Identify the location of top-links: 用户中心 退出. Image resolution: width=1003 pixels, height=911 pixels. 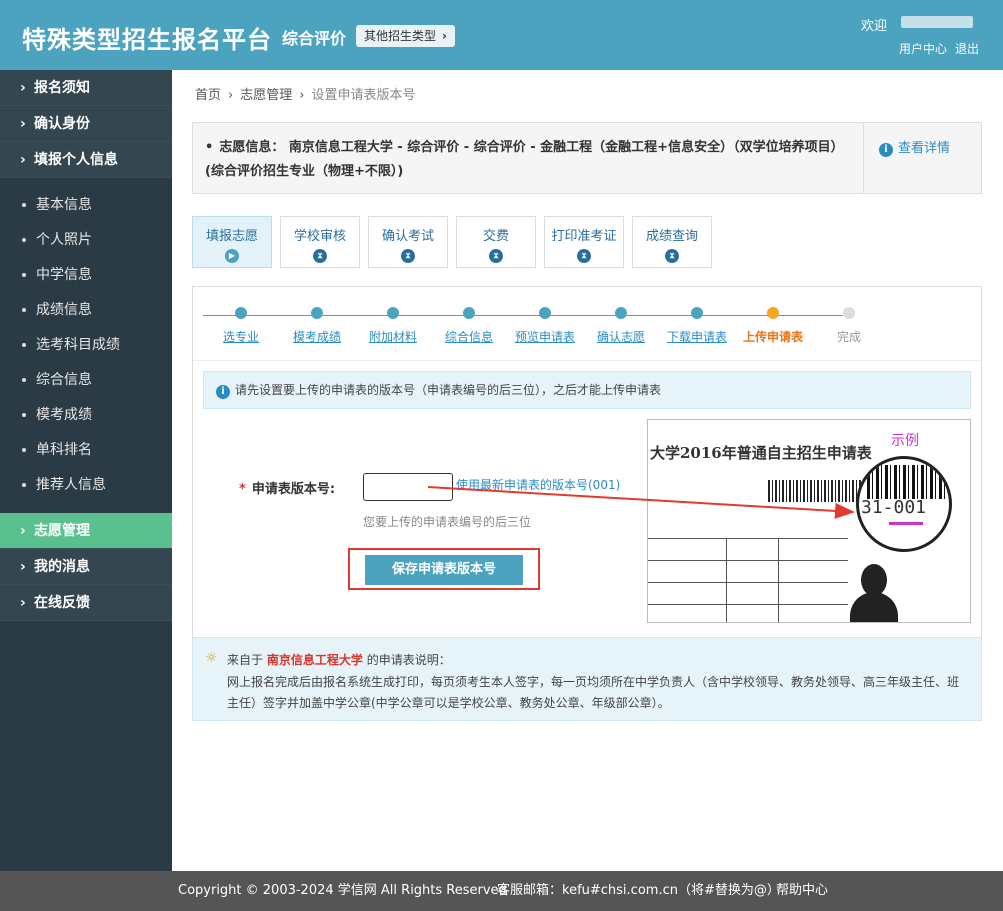
(943, 48).